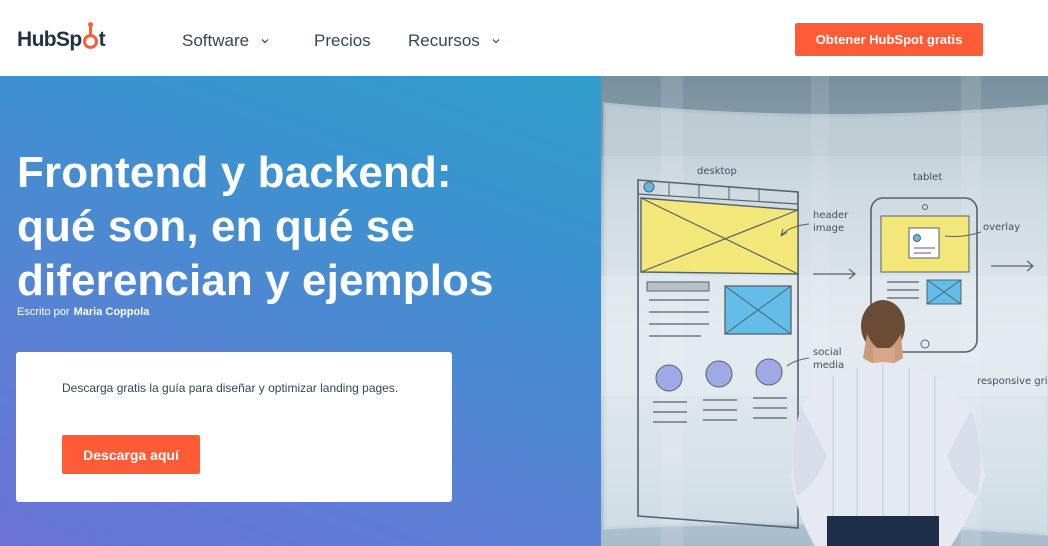 The height and width of the screenshot is (546, 1048). I want to click on label-responsive-grid: responsive grid, so click(1012, 381).